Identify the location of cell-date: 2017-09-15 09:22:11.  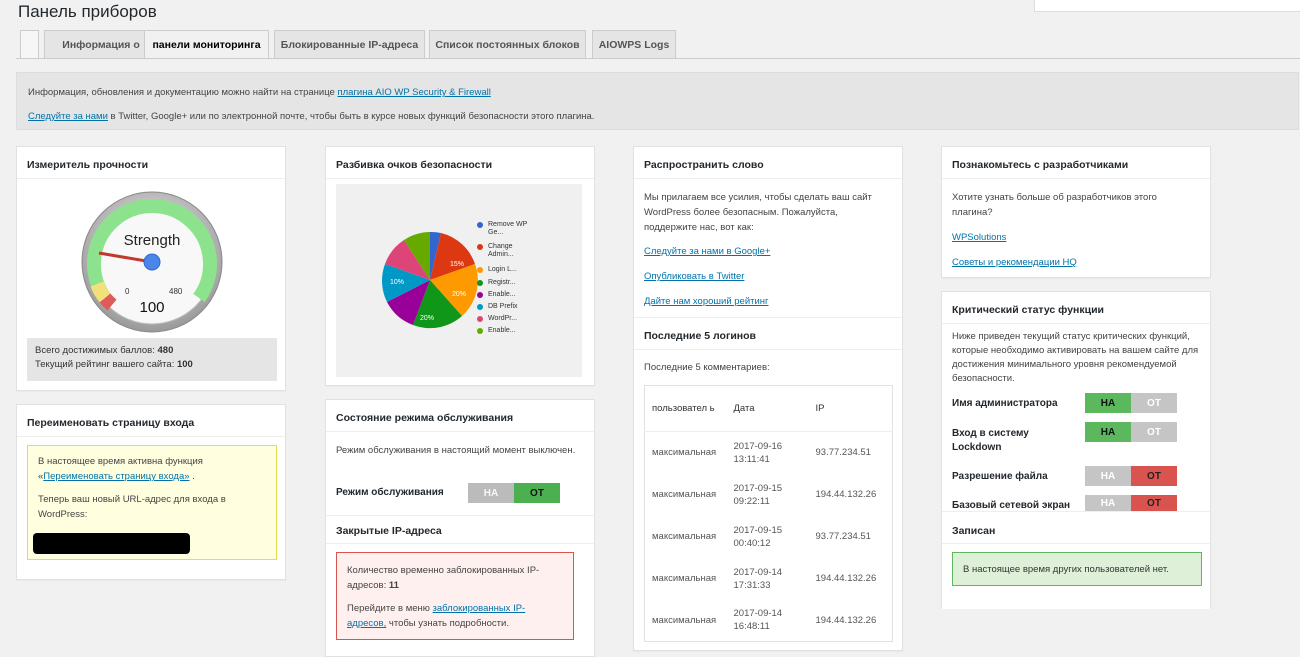
(758, 494).